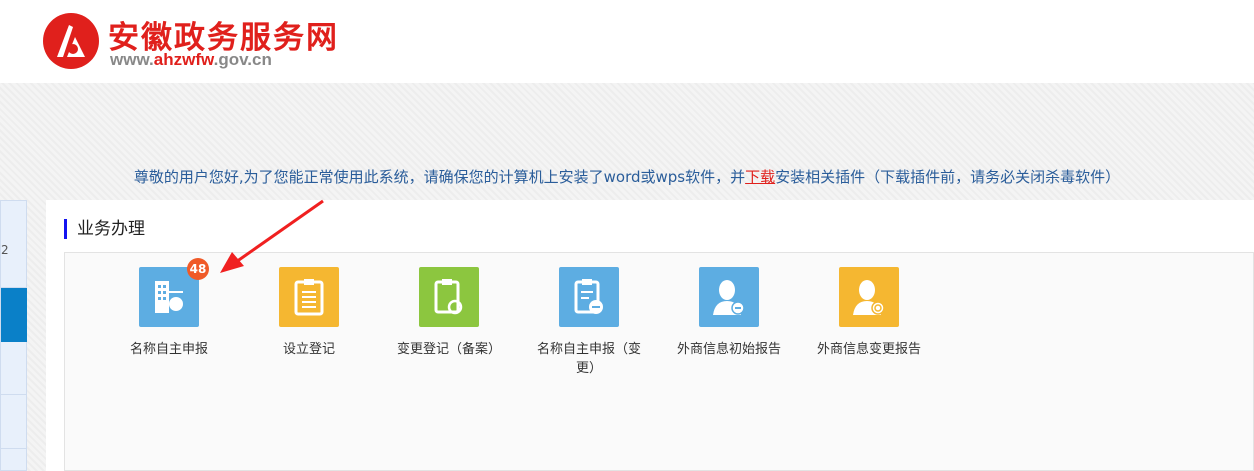 This screenshot has height=471, width=1254. What do you see at coordinates (104, 229) in the screenshot?
I see `section-title: 业务办理` at bounding box center [104, 229].